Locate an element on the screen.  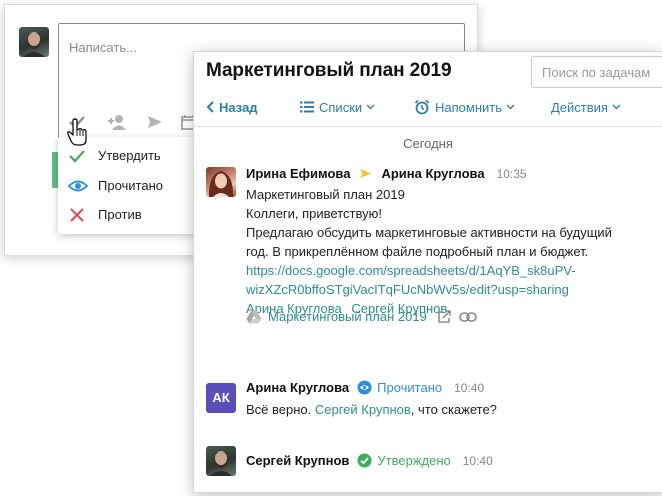
status-badge: Утверждено is located at coordinates (404, 460).